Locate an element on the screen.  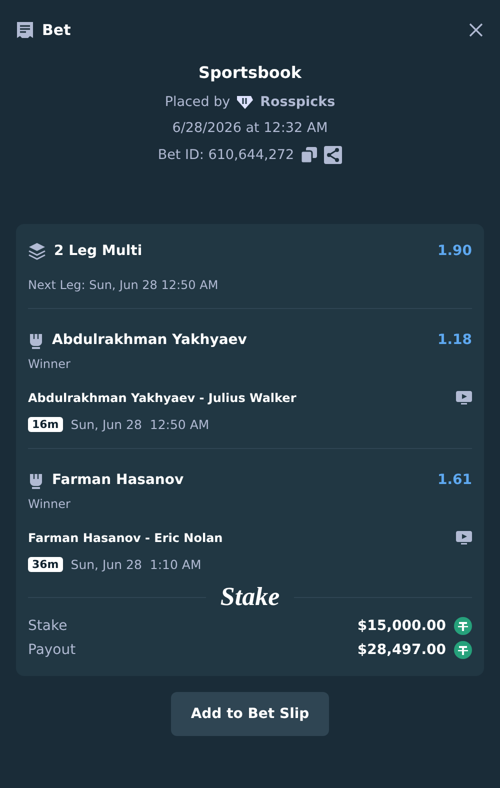
layers-icon is located at coordinates (37, 251).